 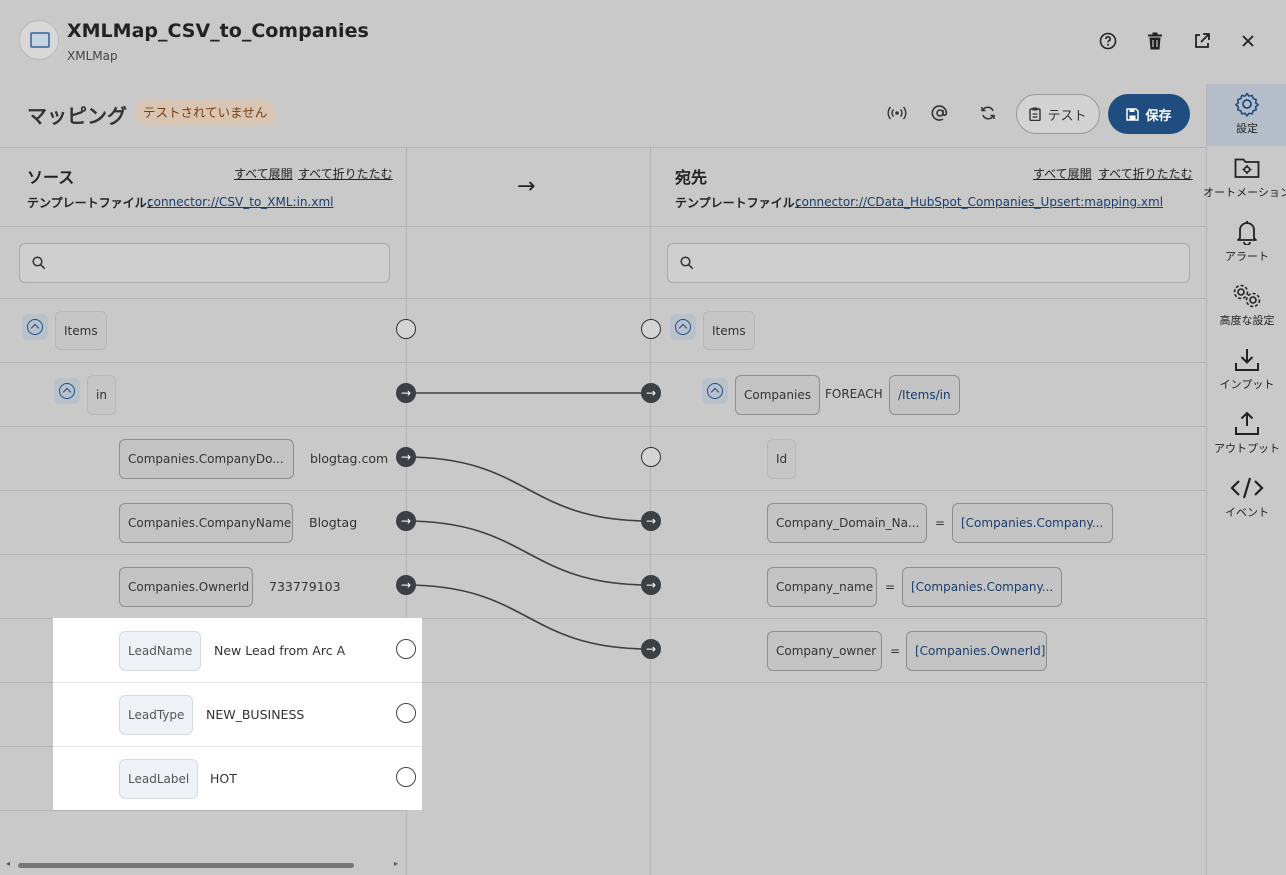 What do you see at coordinates (822, 587) in the screenshot?
I see `destination-node-company-name: Company_name` at bounding box center [822, 587].